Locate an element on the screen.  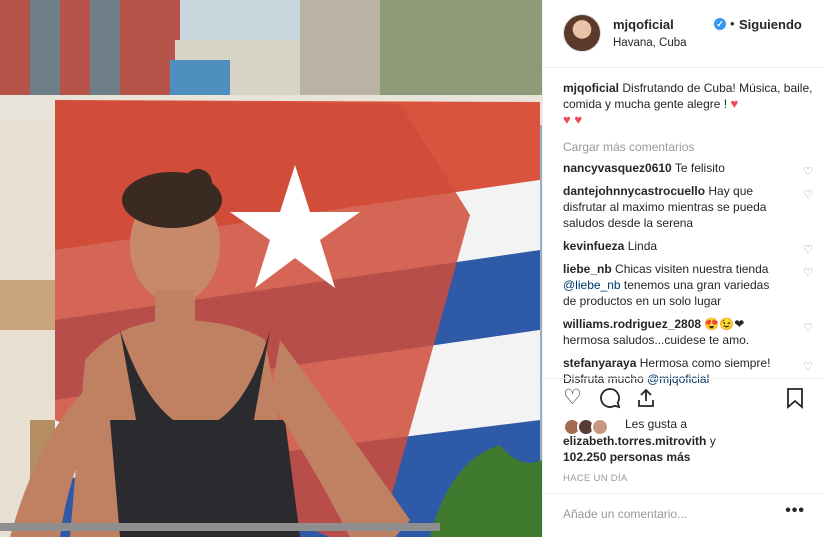
liker-username: elizabeth.torres.mitrovith is located at coordinates (634, 441).